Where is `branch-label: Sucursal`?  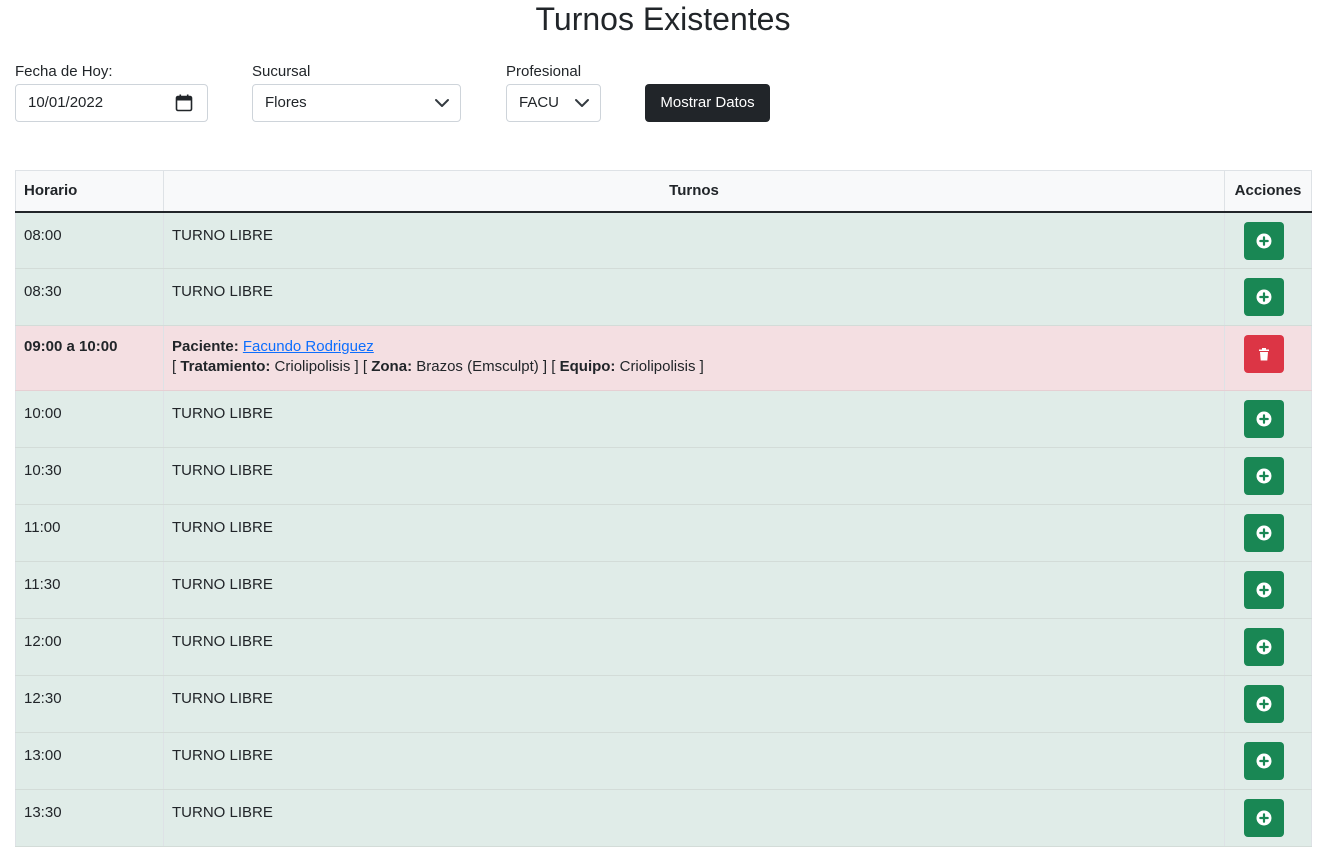
branch-label: Sucursal is located at coordinates (281, 71).